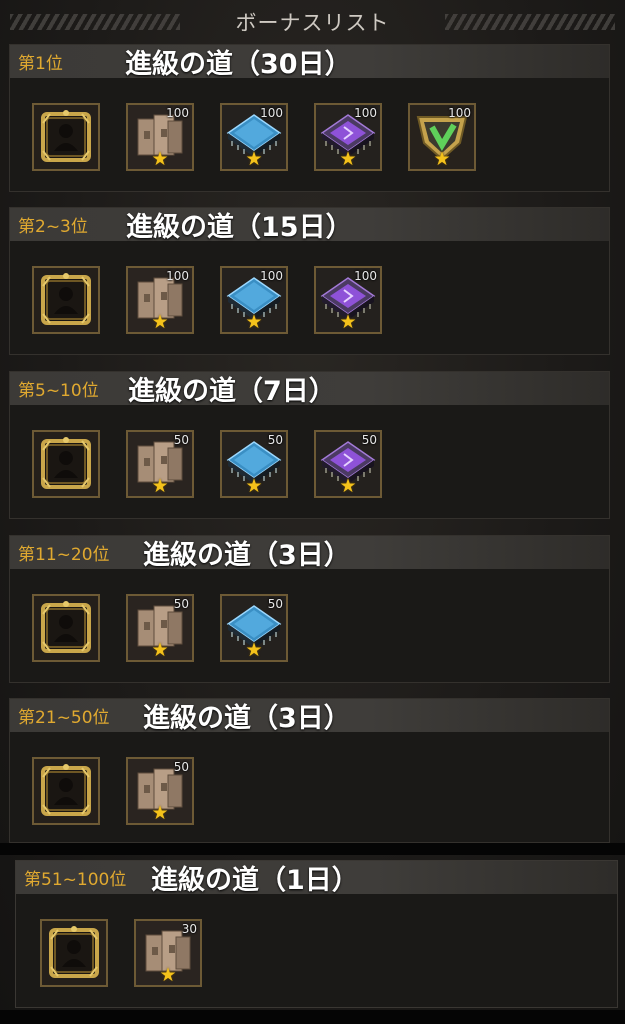 This screenshot has height=1024, width=625. What do you see at coordinates (40, 64) in the screenshot?
I see `rank-label: 第1位` at bounding box center [40, 64].